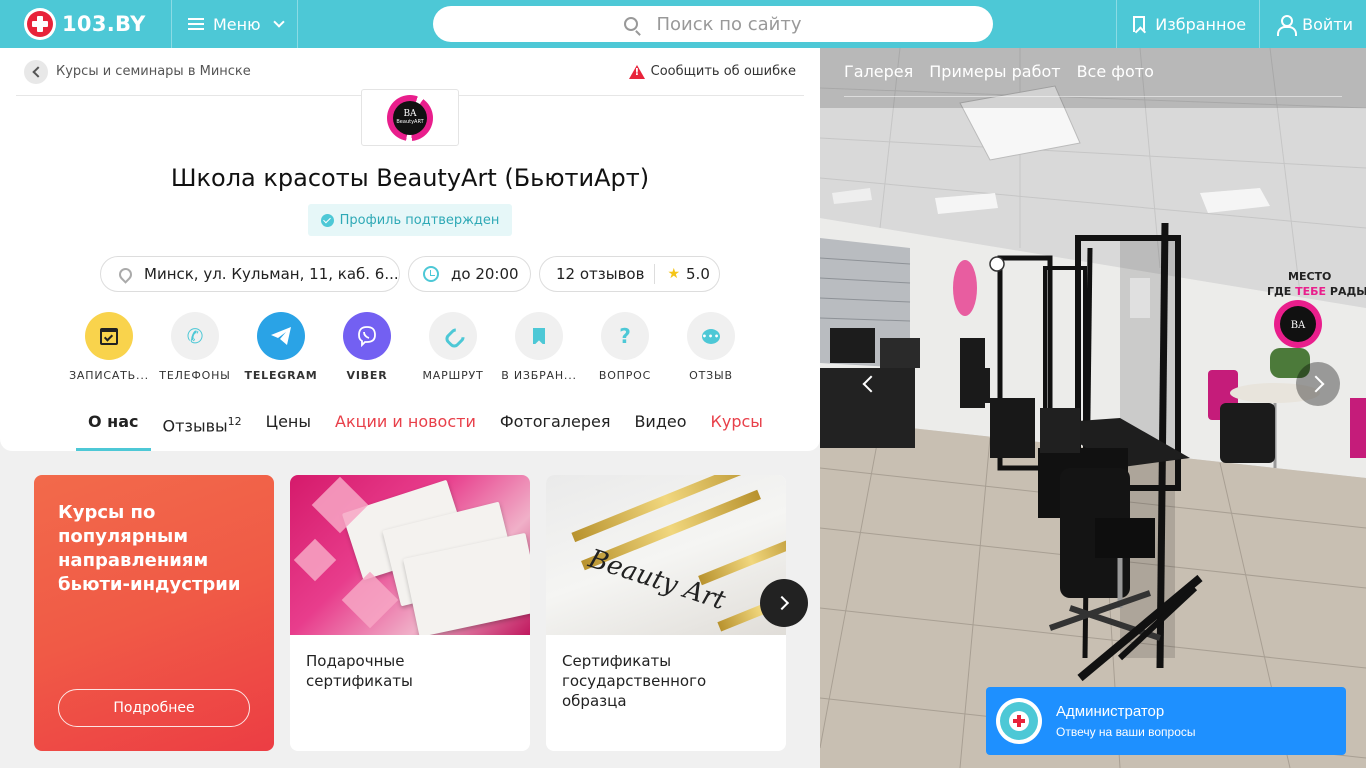 The image size is (1366, 768). What do you see at coordinates (625, 336) in the screenshot?
I see `question-icon: ?` at bounding box center [625, 336].